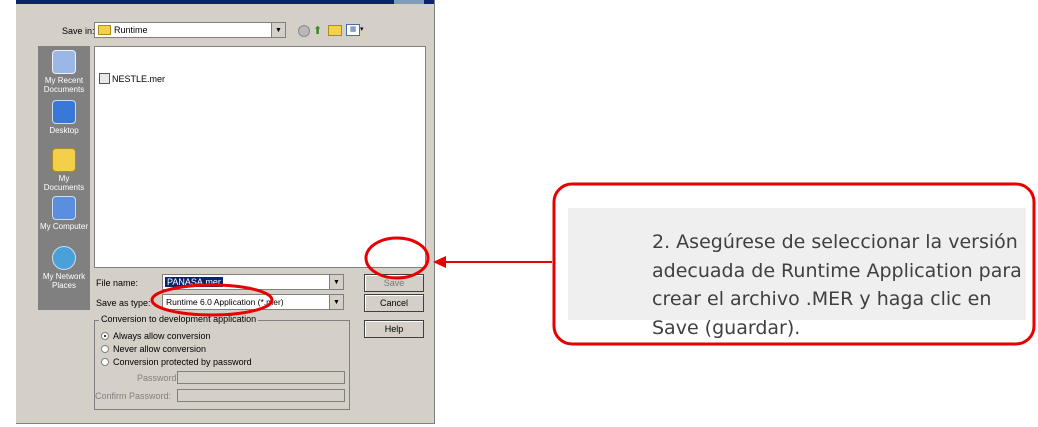 The height and width of the screenshot is (427, 1038). What do you see at coordinates (212, 300) in the screenshot?
I see `save-as-type-highlight` at bounding box center [212, 300].